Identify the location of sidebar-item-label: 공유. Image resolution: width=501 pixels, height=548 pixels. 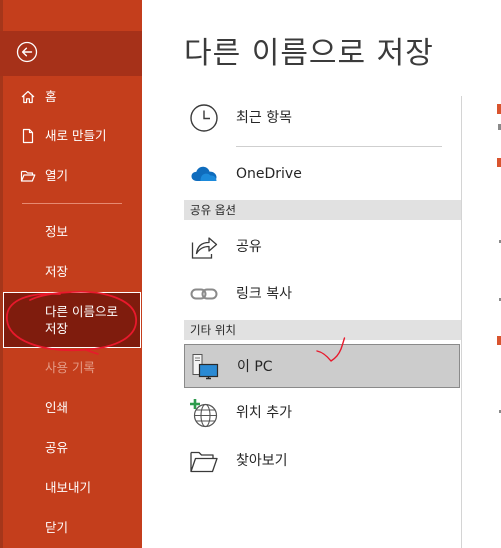
(57, 447).